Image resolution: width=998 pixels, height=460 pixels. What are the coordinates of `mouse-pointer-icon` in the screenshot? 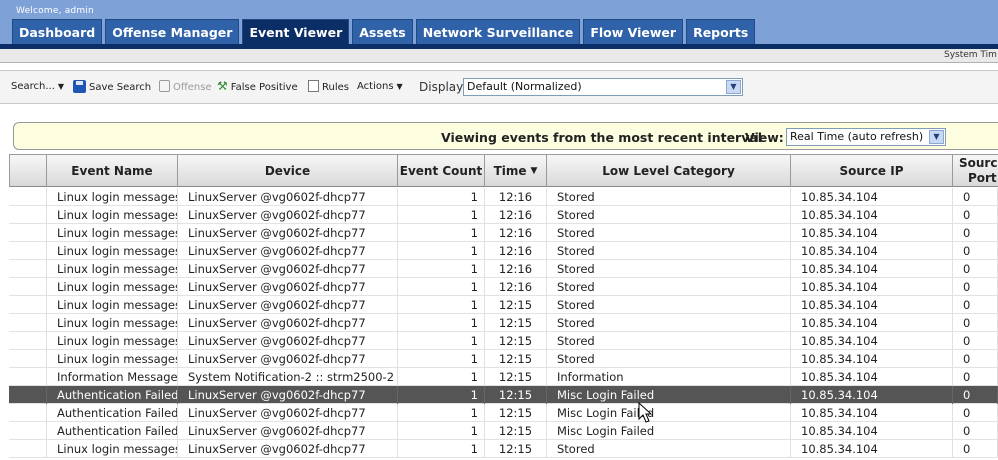 It's located at (645, 412).